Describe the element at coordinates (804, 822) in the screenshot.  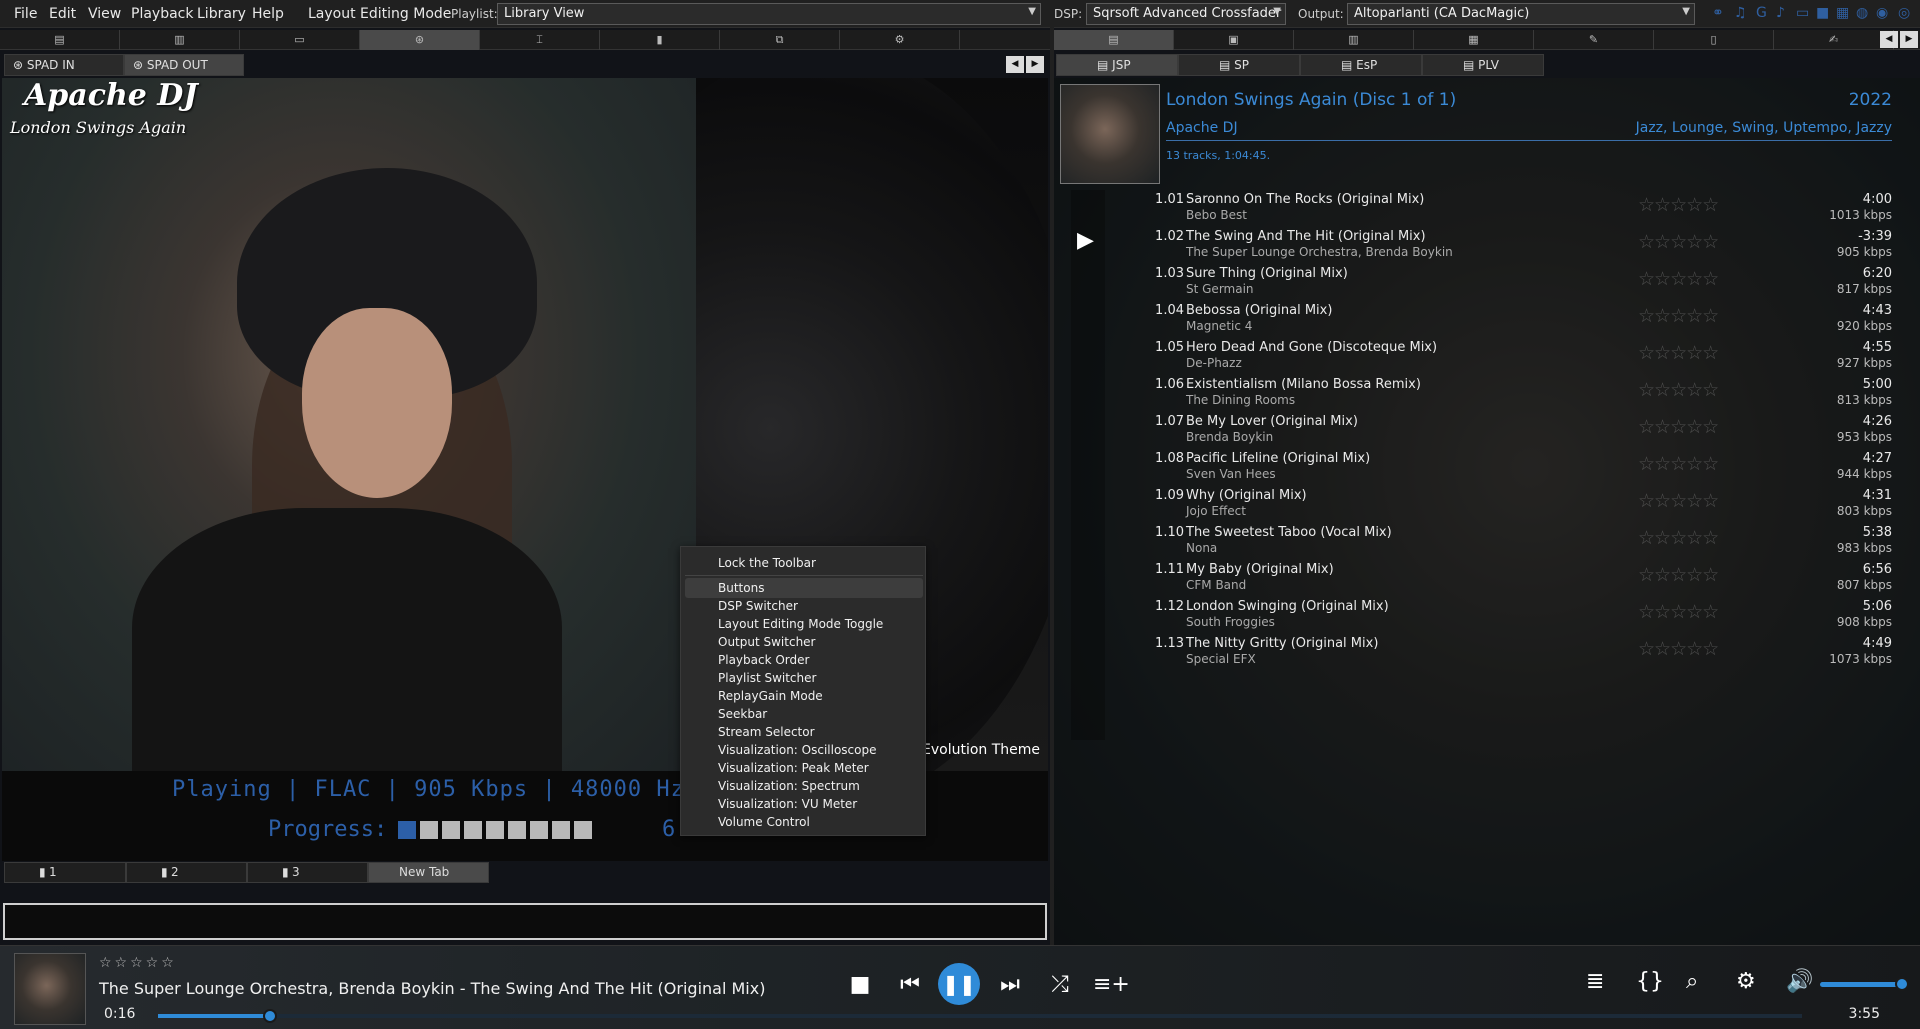
I see `context-menu-item: Volume Control` at that location.